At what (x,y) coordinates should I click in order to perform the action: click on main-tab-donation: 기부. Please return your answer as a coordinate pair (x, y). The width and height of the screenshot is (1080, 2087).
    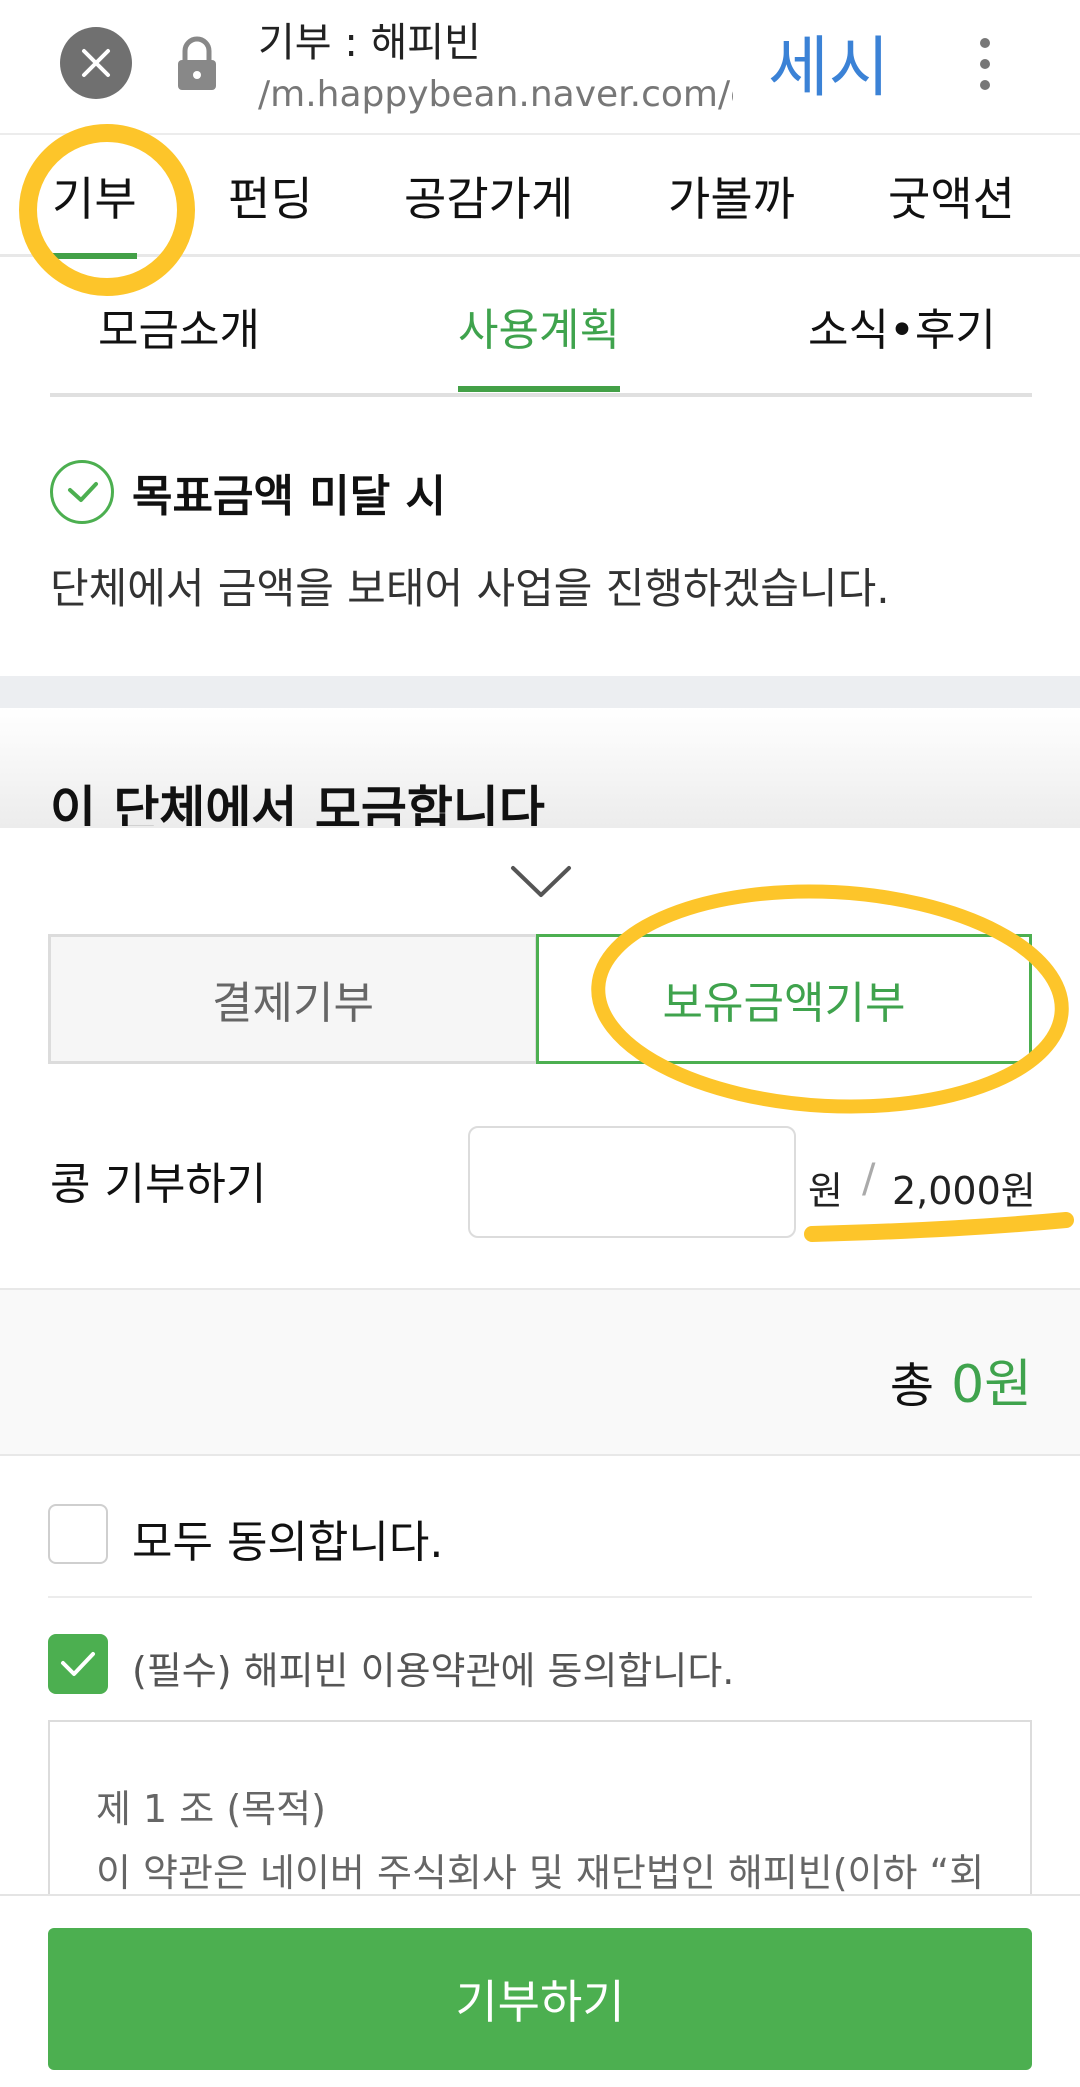
    Looking at the image, I should click on (94, 211).